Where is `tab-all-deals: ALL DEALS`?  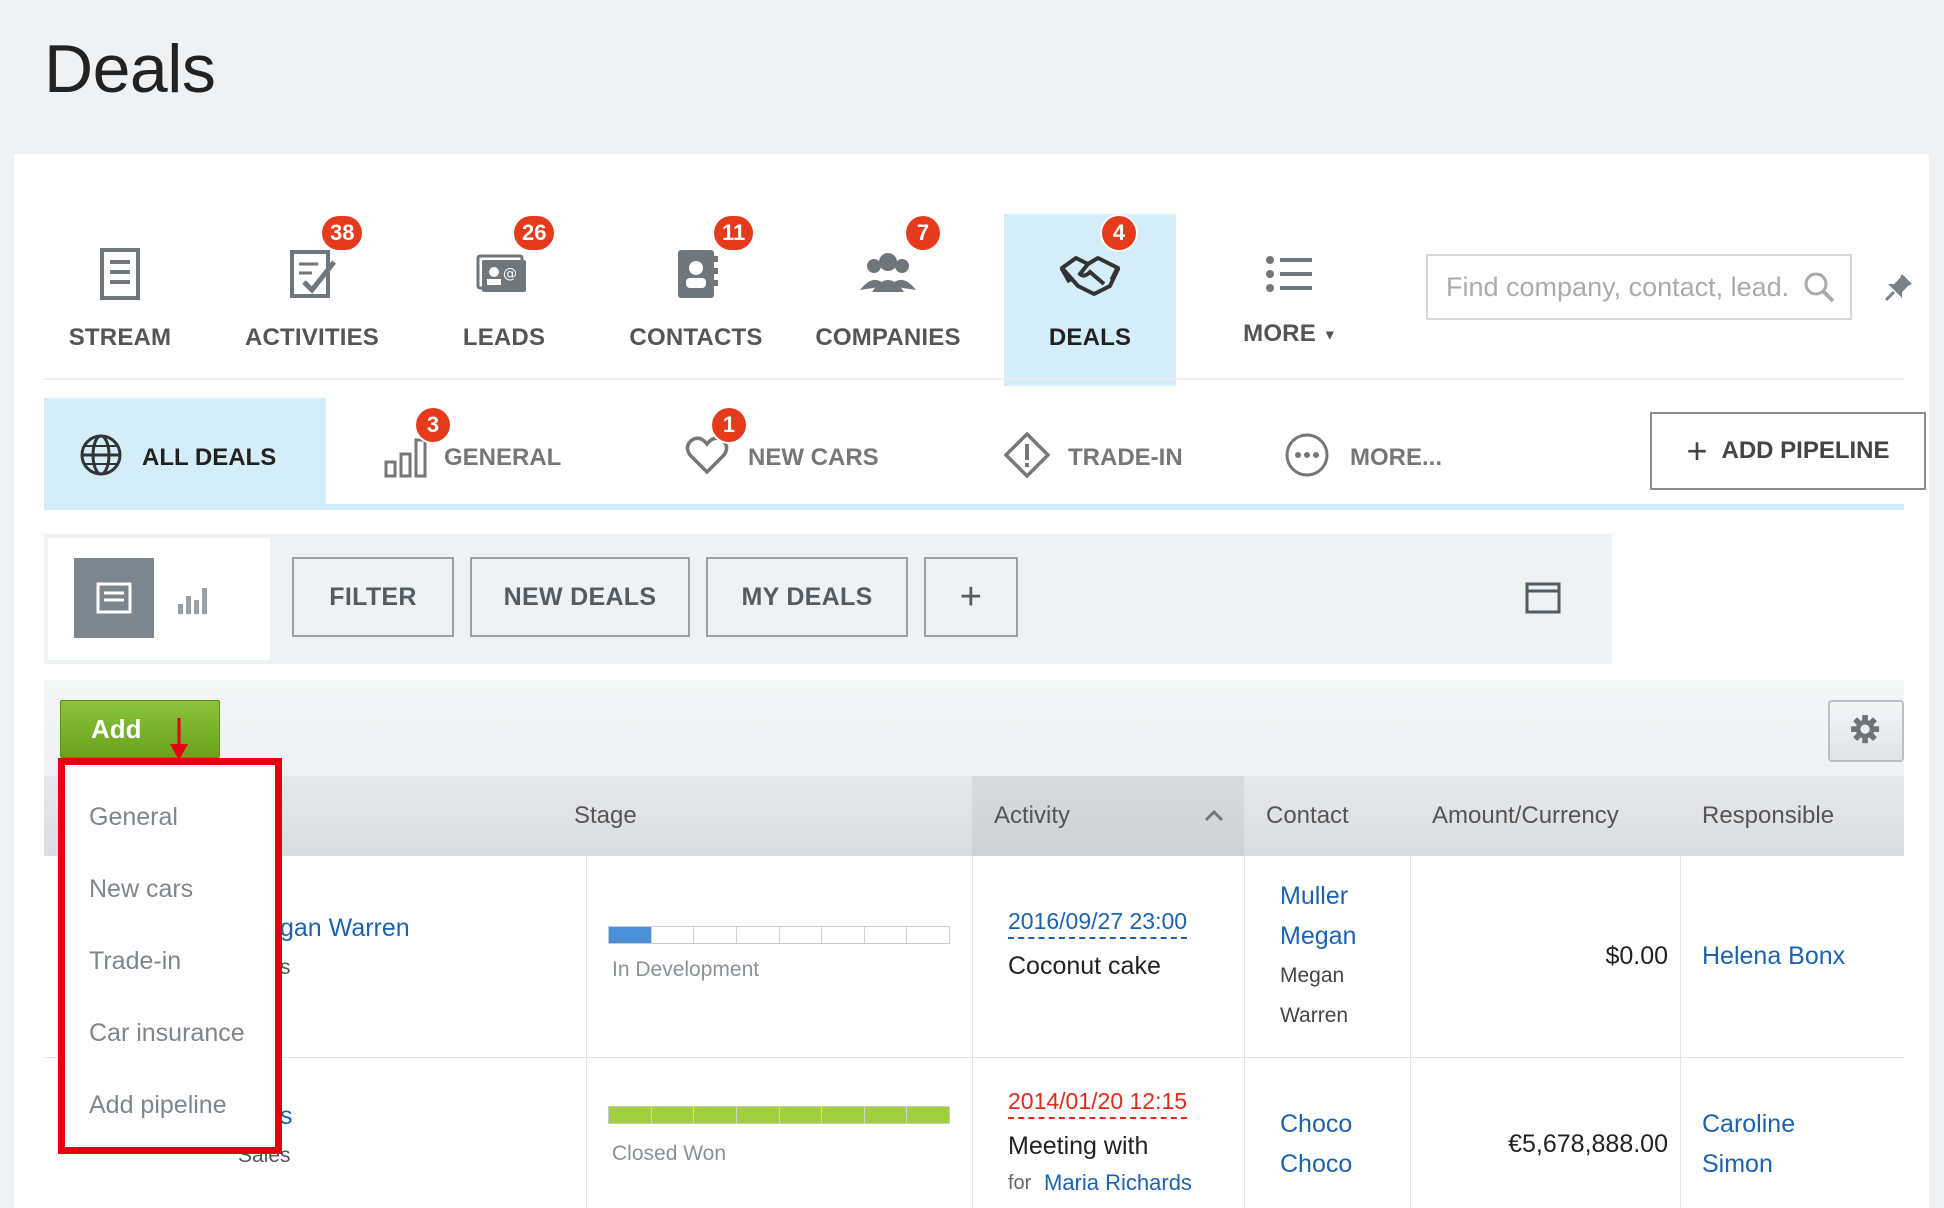 tab-all-deals: ALL DEALS is located at coordinates (185, 451).